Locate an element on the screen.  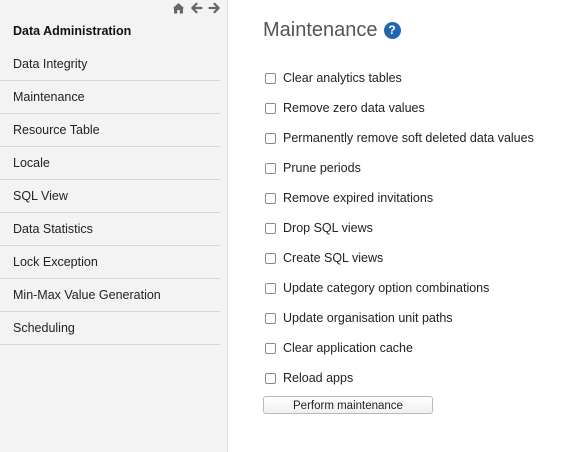
sidebar-item-data-statistics: Data Statistics is located at coordinates (110, 229).